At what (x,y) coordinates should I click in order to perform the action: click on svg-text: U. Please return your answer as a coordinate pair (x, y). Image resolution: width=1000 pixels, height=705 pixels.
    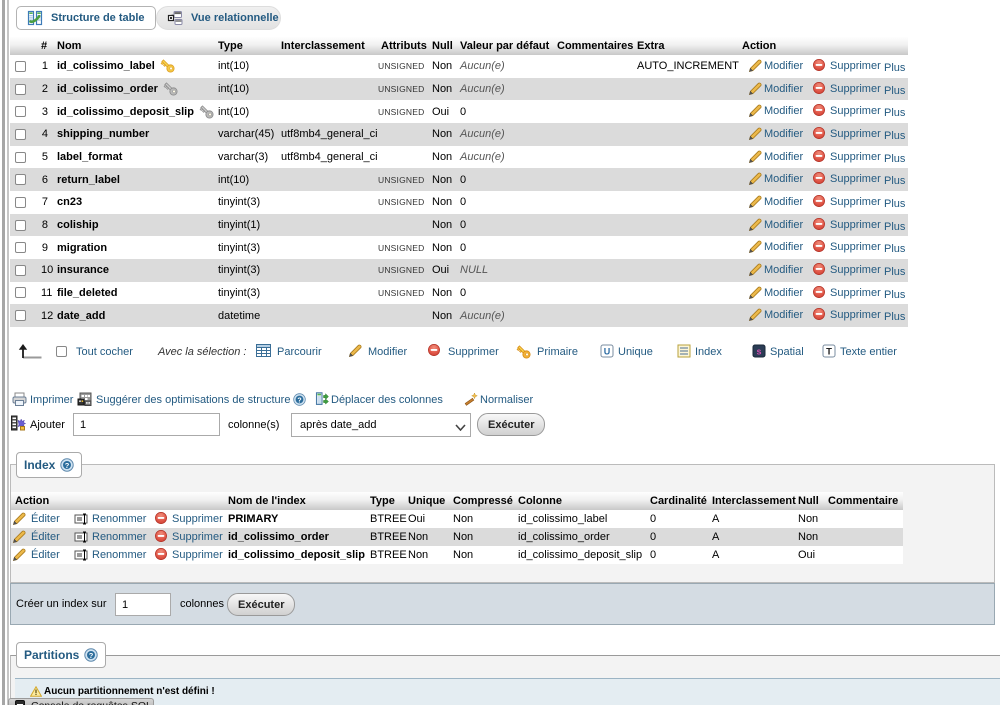
    Looking at the image, I should click on (607, 352).